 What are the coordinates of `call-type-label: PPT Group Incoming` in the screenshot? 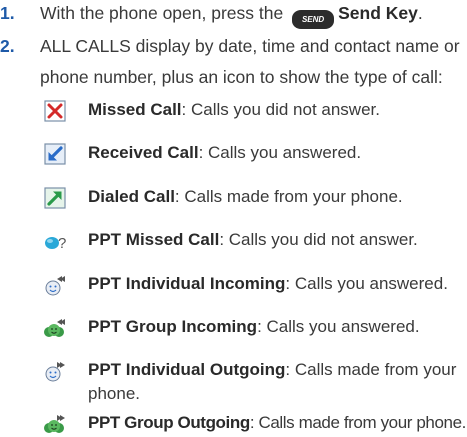 It's located at (173, 326).